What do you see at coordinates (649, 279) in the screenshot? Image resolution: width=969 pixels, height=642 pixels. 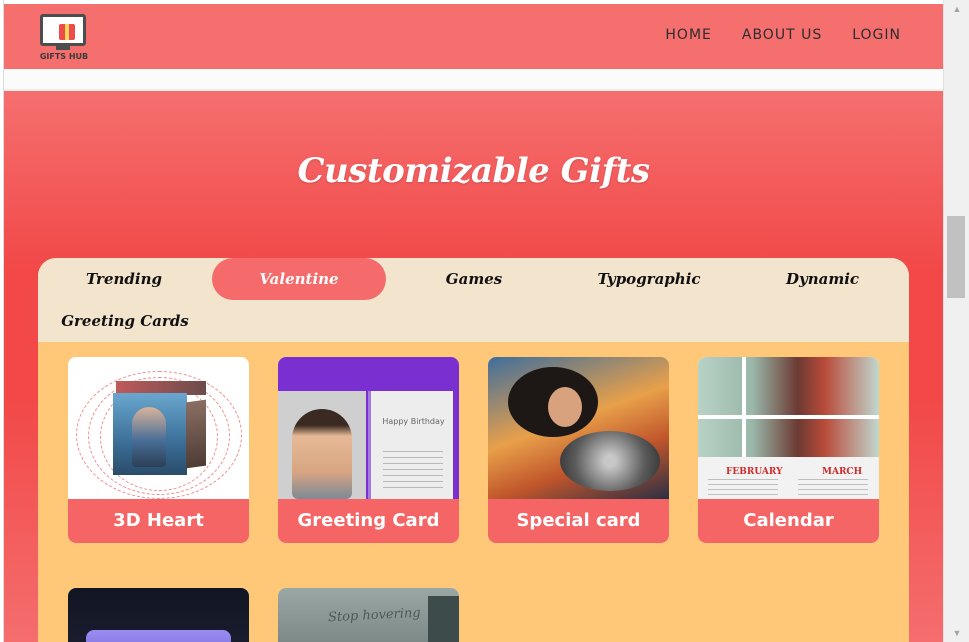 I see `tab-typographic: Typographic` at bounding box center [649, 279].